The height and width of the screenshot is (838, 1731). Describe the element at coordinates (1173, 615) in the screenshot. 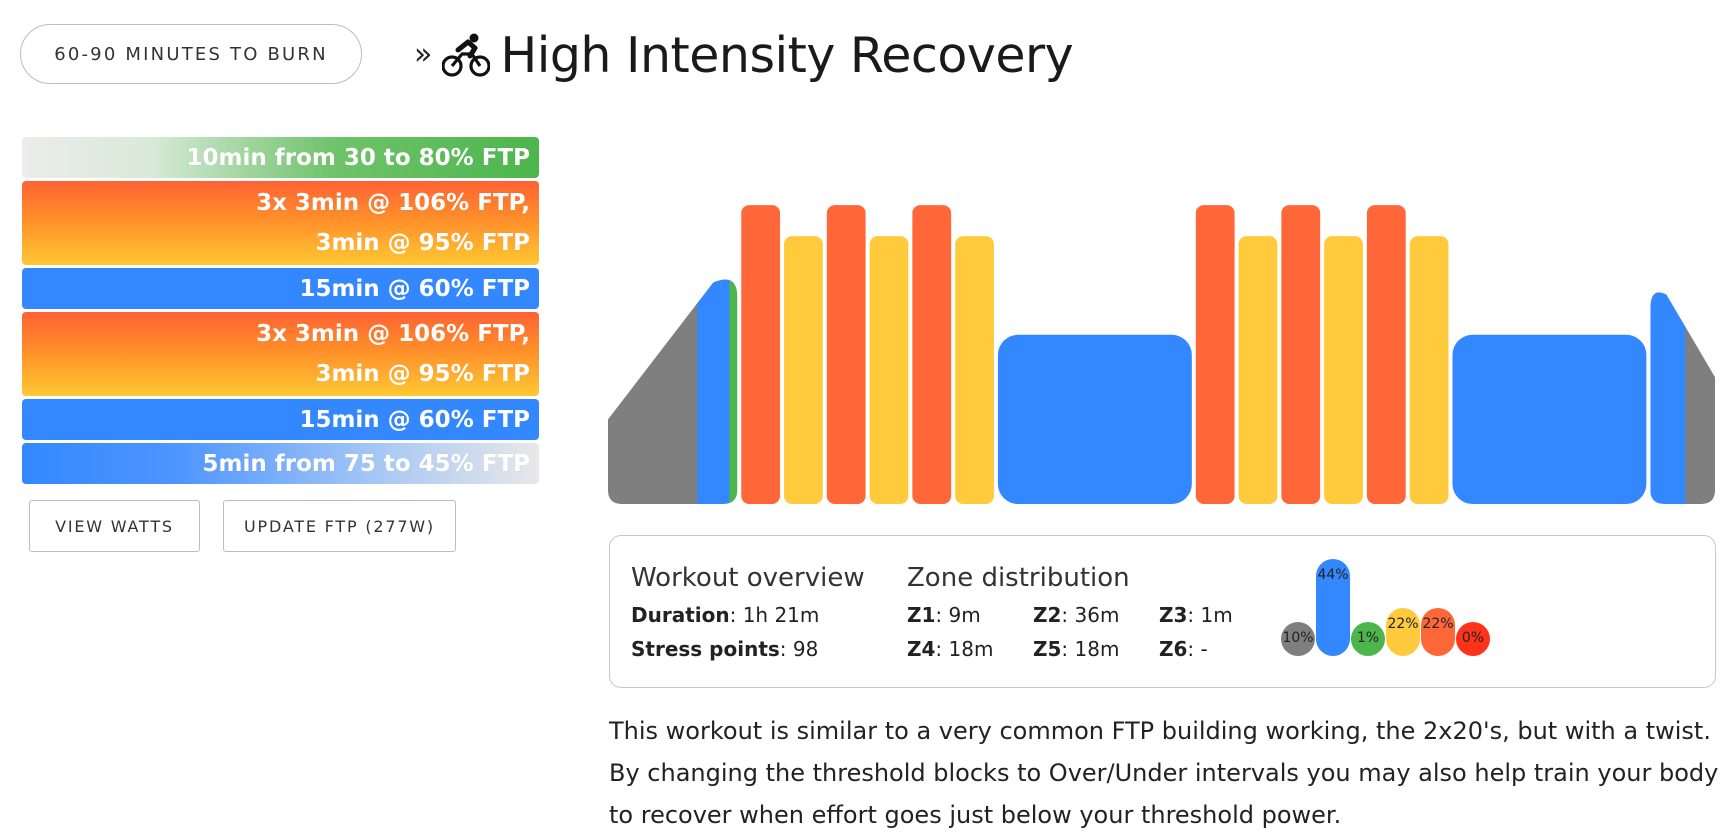

I see `zone-label: Z3` at that location.